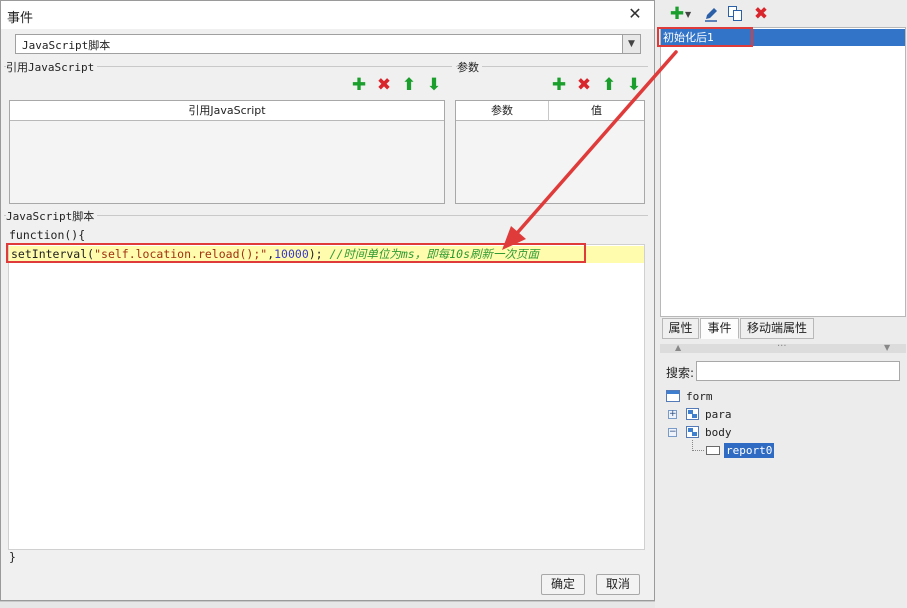 The height and width of the screenshot is (608, 907). What do you see at coordinates (698, 445) in the screenshot?
I see `tree-connector` at bounding box center [698, 445].